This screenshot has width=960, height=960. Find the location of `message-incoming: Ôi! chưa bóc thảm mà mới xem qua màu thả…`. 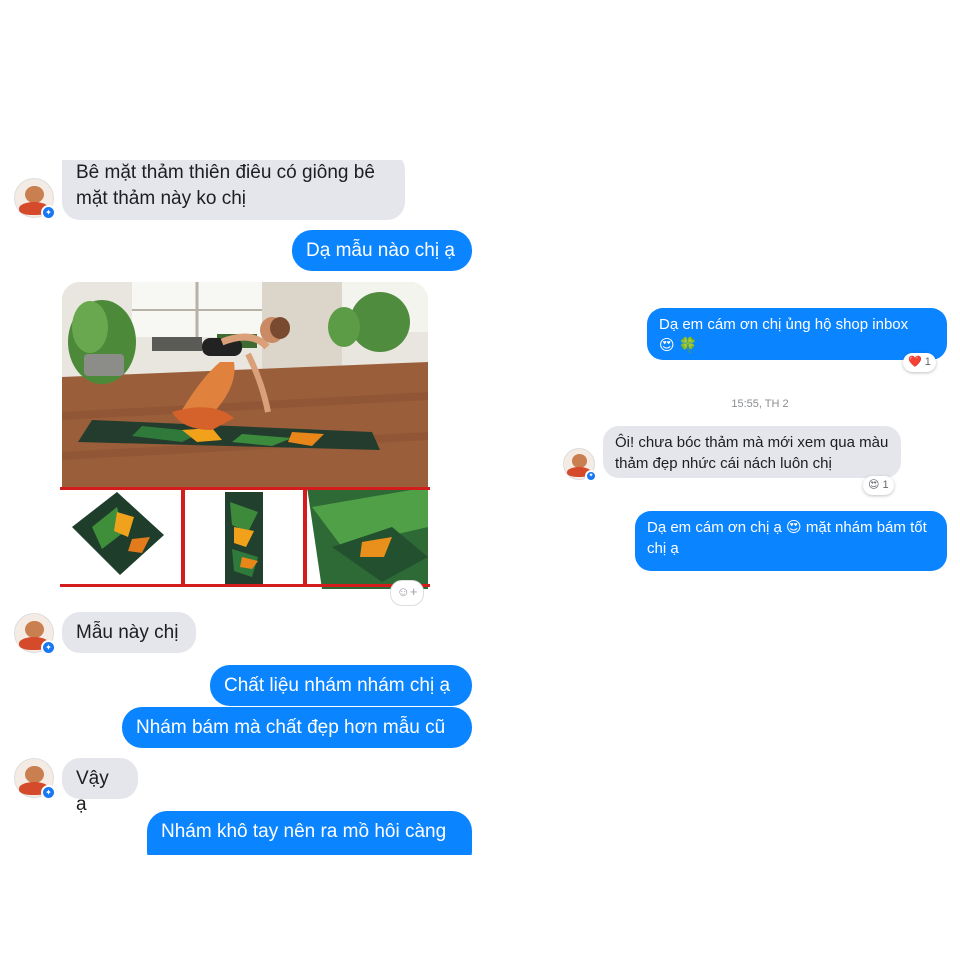

message-incoming: Ôi! chưa bóc thảm mà mới xem qua màu thả… is located at coordinates (752, 452).